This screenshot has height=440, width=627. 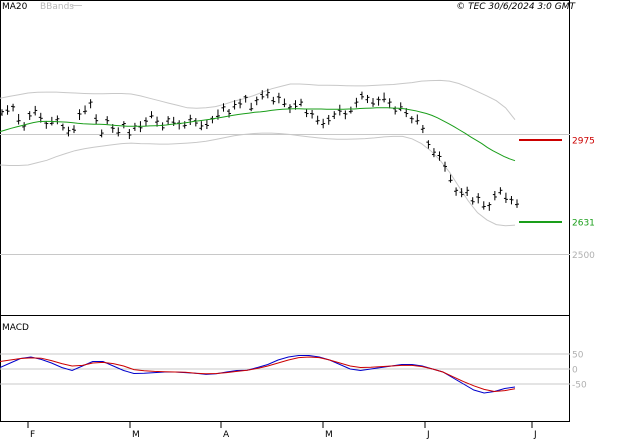 I want to click on macd-plot, so click(x=285, y=373).